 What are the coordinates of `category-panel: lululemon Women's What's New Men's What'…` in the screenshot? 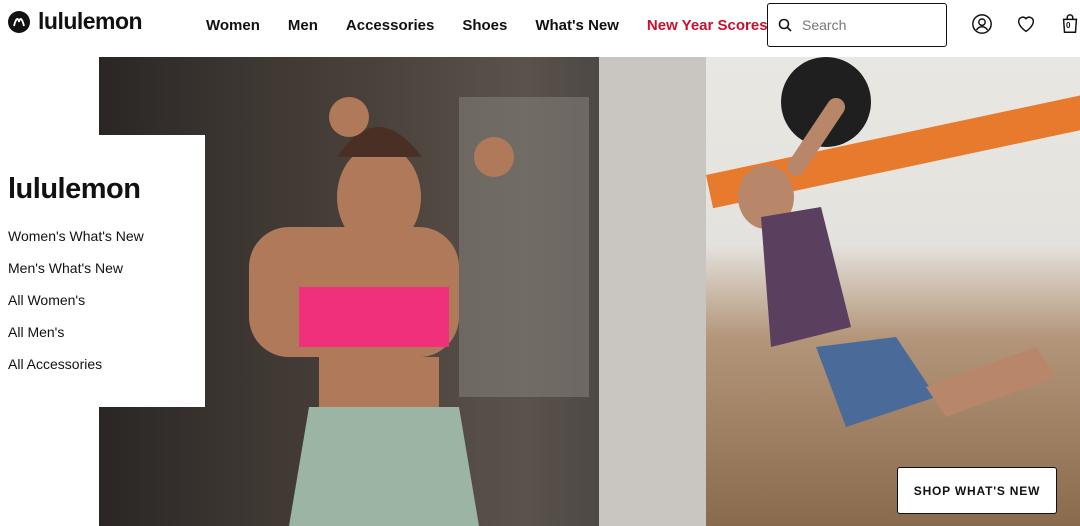 It's located at (102, 271).